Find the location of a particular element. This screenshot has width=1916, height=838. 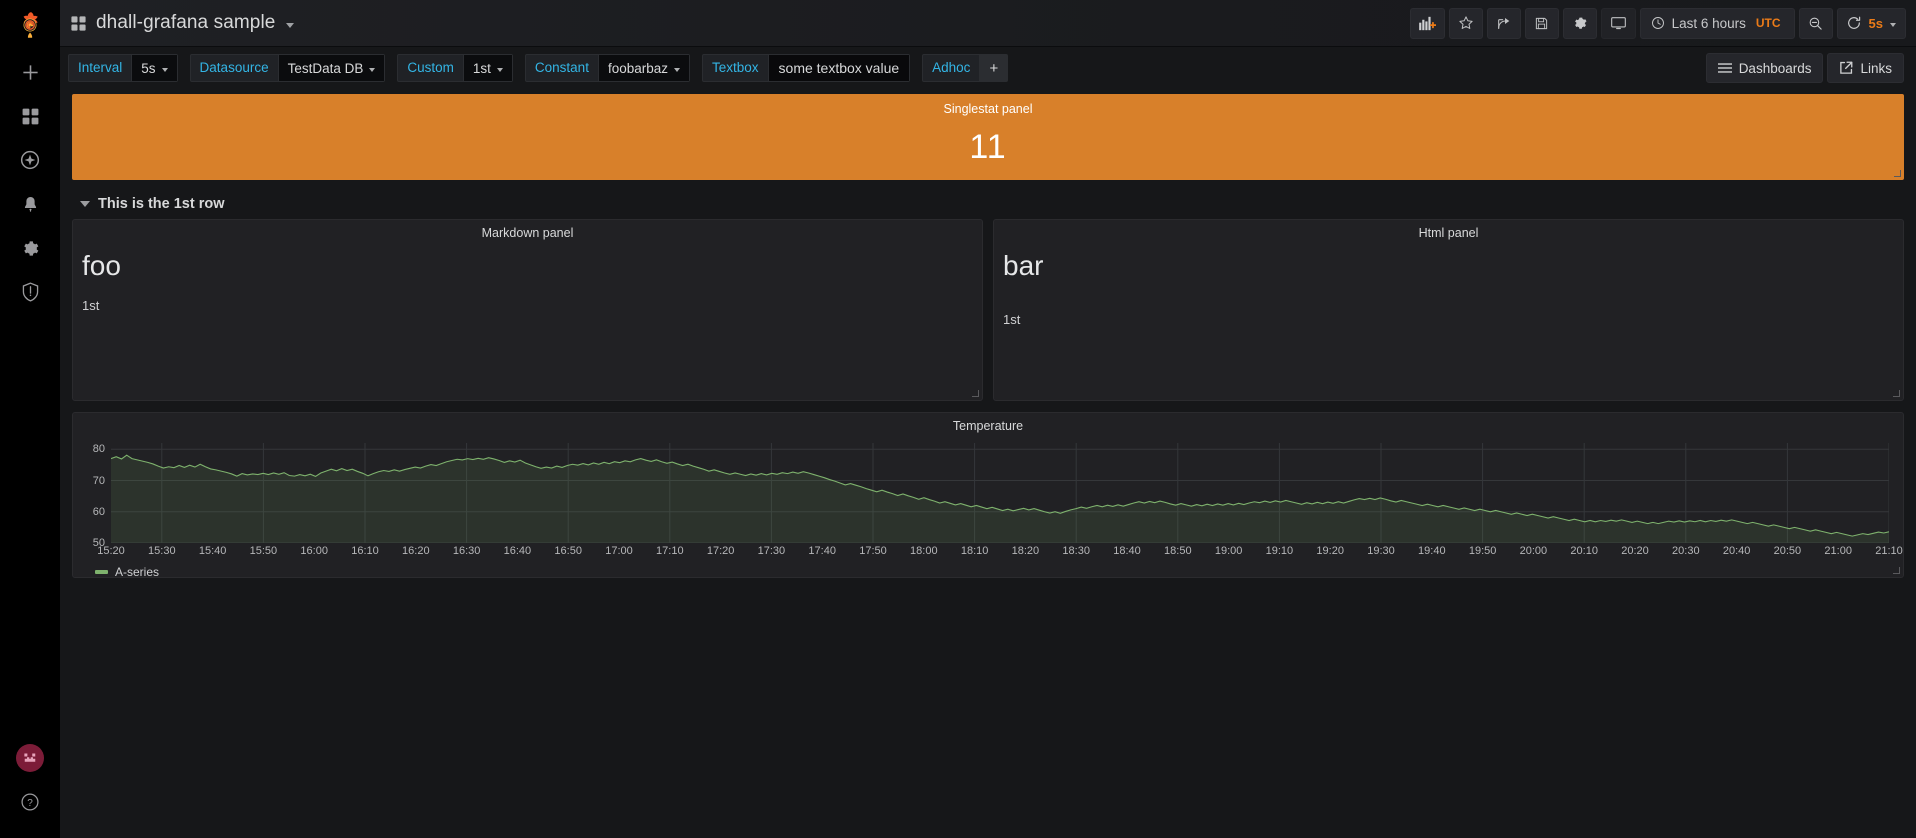

sidebar-item-configuration is located at coordinates (30, 248).